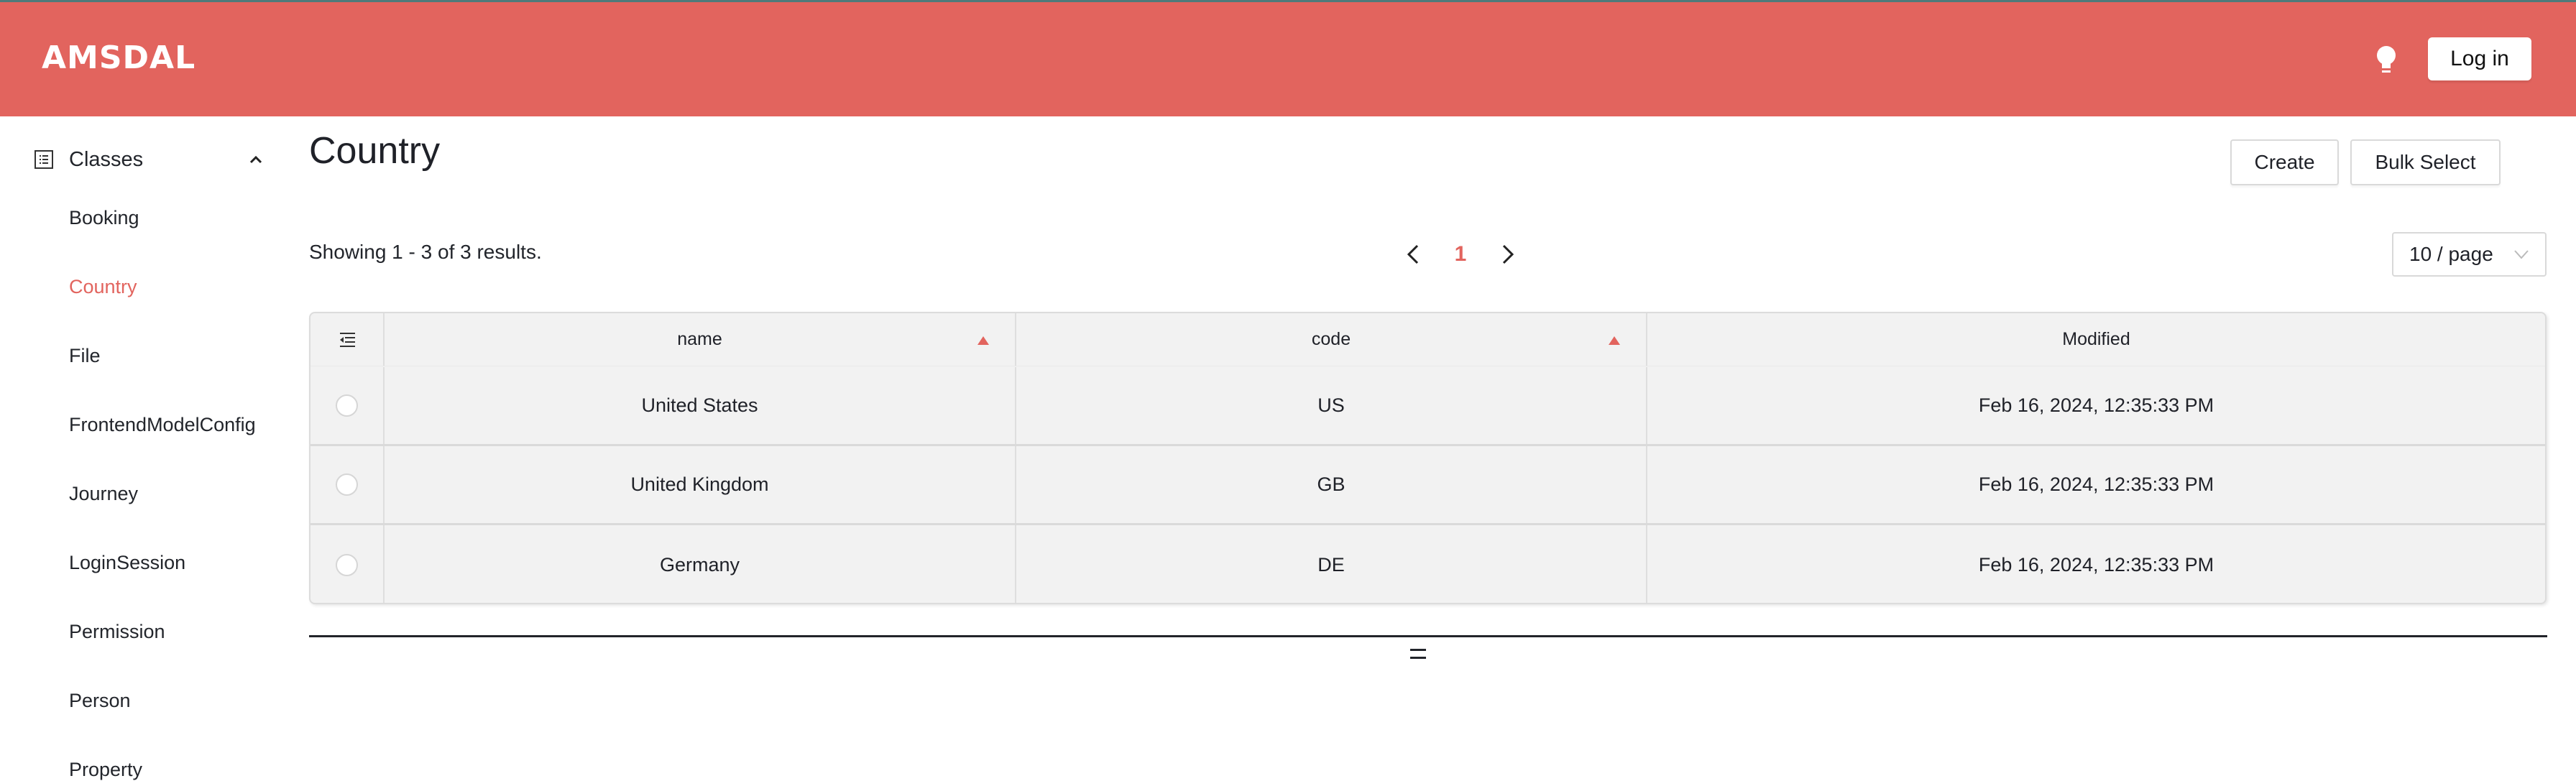 Image resolution: width=2576 pixels, height=781 pixels. I want to click on chevron-left-icon, so click(1413, 254).